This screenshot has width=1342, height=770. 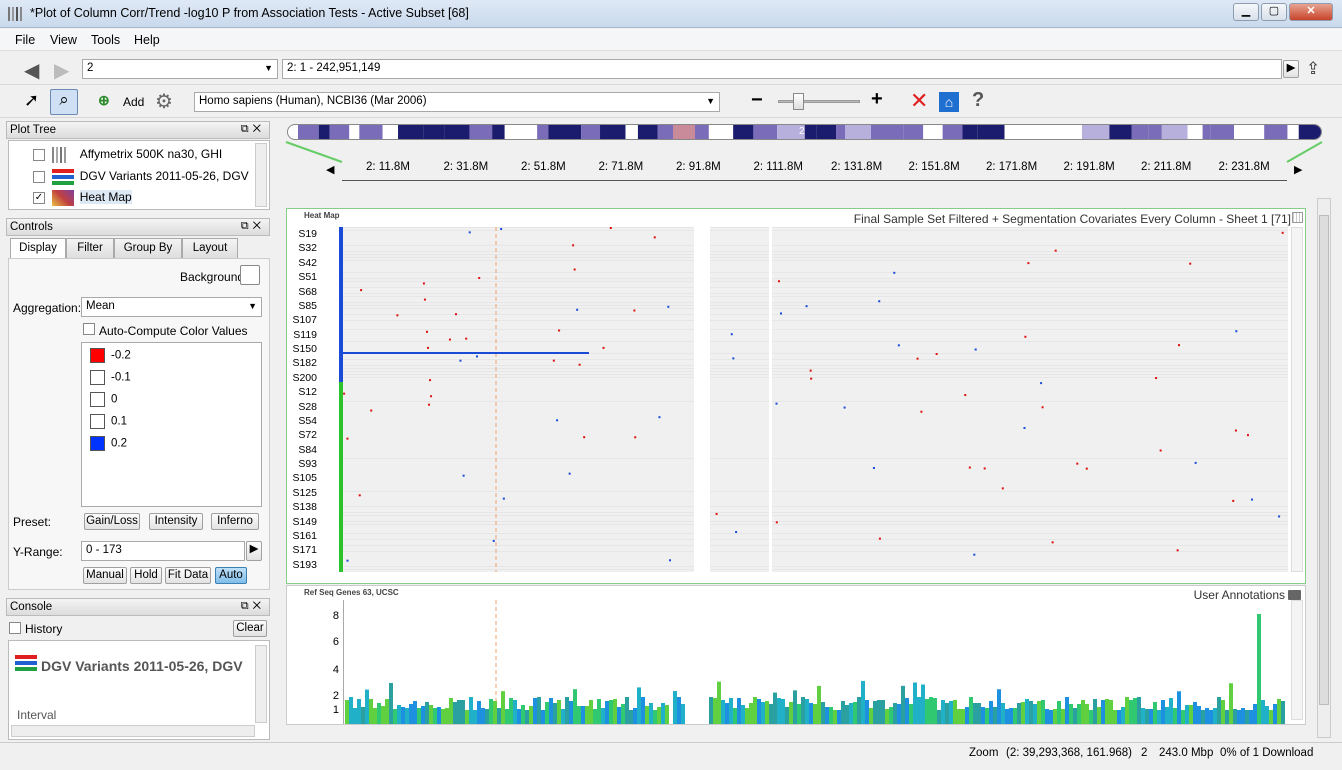 What do you see at coordinates (231, 575) in the screenshot?
I see `range-auto-button: Auto` at bounding box center [231, 575].